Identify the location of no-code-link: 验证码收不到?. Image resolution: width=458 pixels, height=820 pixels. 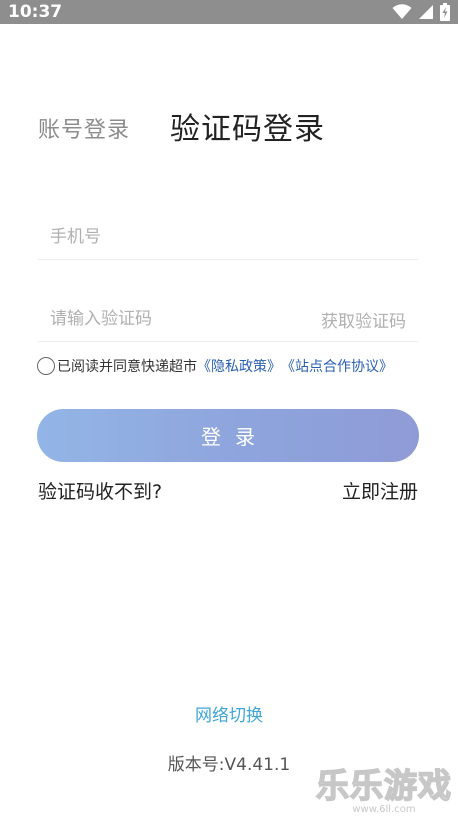
(100, 490).